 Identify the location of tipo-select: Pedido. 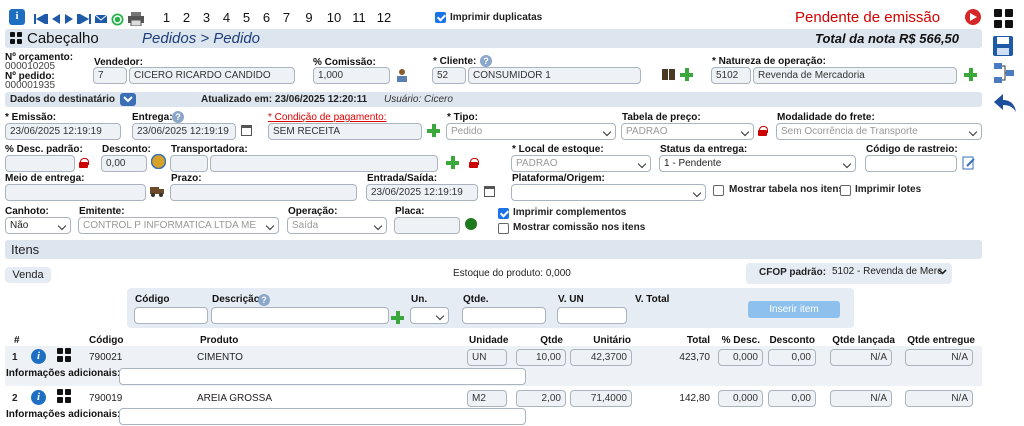
(531, 131).